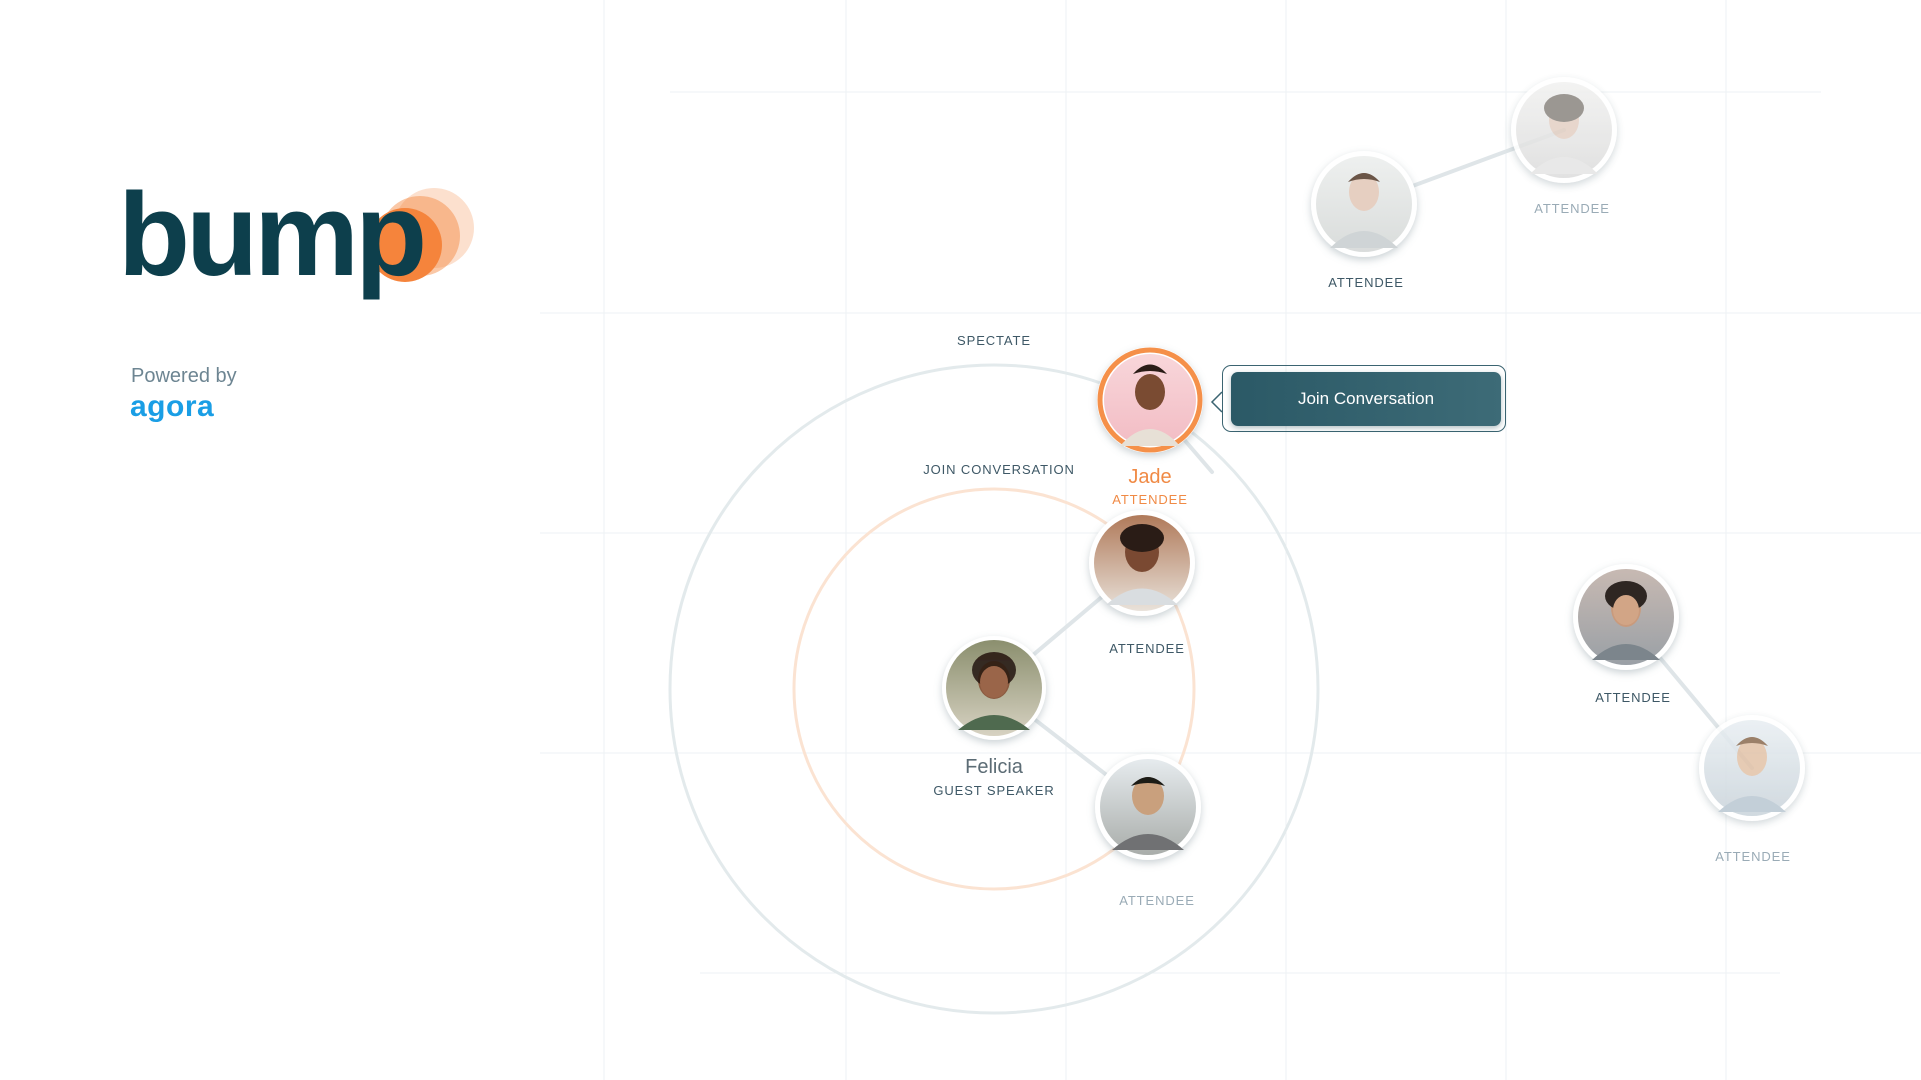 The width and height of the screenshot is (1921, 1080). I want to click on avatar-bottom-center, so click(1148, 807).